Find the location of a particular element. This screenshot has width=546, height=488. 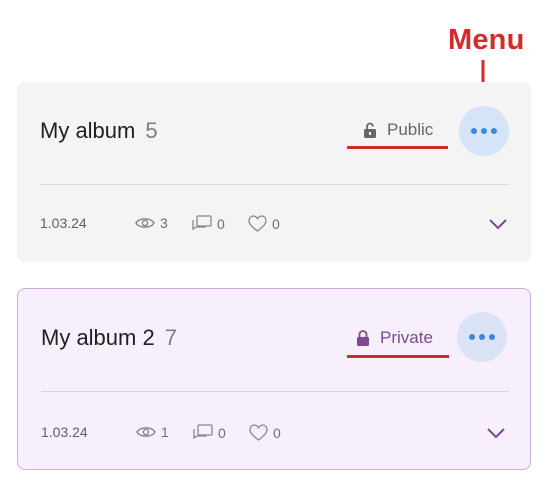

unlocked-padlock-icon is located at coordinates (370, 130).